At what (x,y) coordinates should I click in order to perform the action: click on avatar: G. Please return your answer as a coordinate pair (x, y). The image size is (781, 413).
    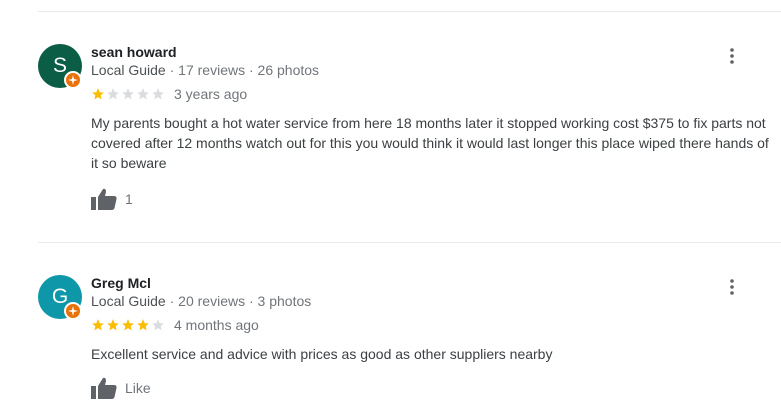
    Looking at the image, I should click on (60, 297).